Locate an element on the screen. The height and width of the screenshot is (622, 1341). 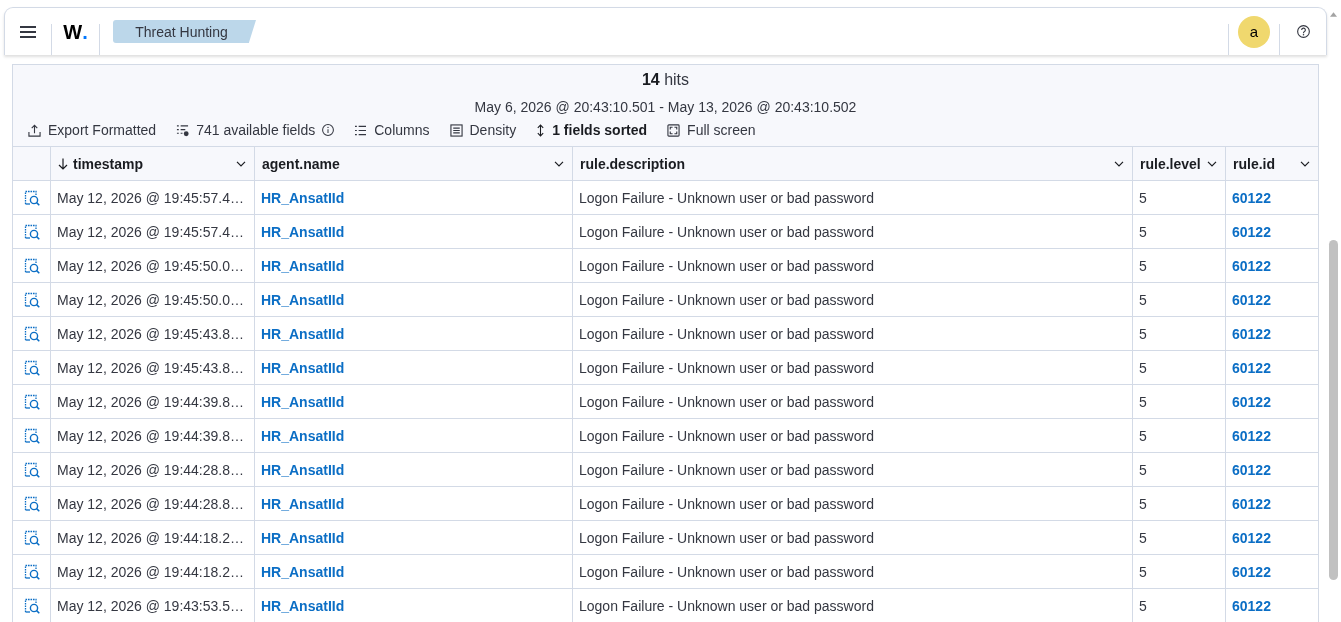
help-icon is located at coordinates (1303, 31).